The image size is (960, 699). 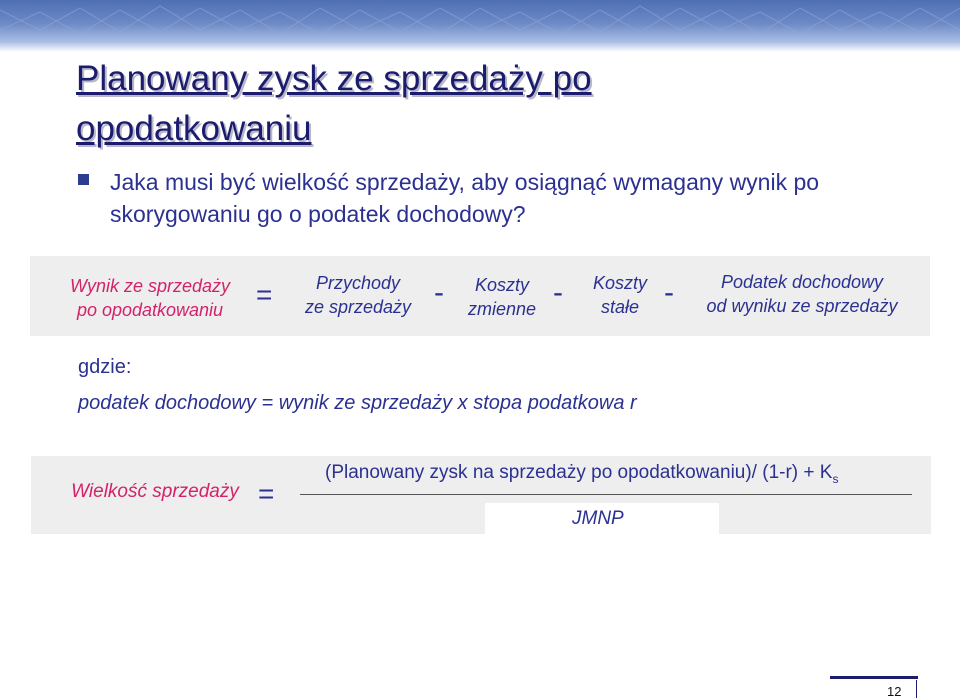 What do you see at coordinates (358, 307) in the screenshot?
I see `term-revenue-line2: ze sprzedaży` at bounding box center [358, 307].